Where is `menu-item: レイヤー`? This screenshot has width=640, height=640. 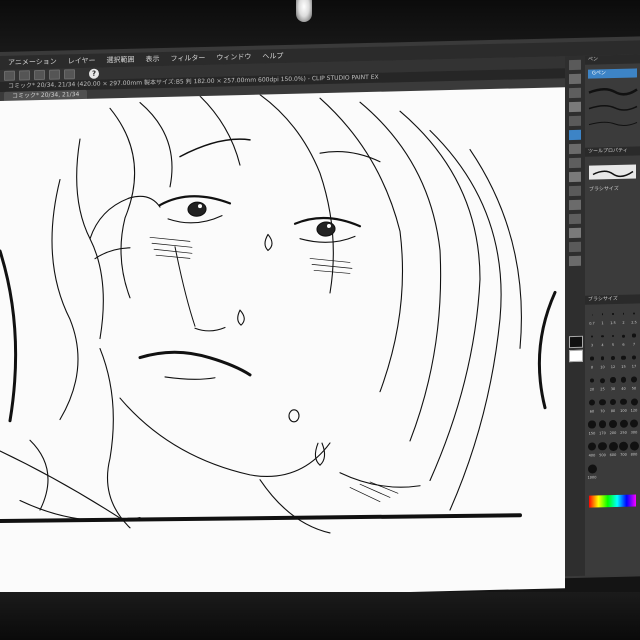 menu-item: レイヤー is located at coordinates (82, 61).